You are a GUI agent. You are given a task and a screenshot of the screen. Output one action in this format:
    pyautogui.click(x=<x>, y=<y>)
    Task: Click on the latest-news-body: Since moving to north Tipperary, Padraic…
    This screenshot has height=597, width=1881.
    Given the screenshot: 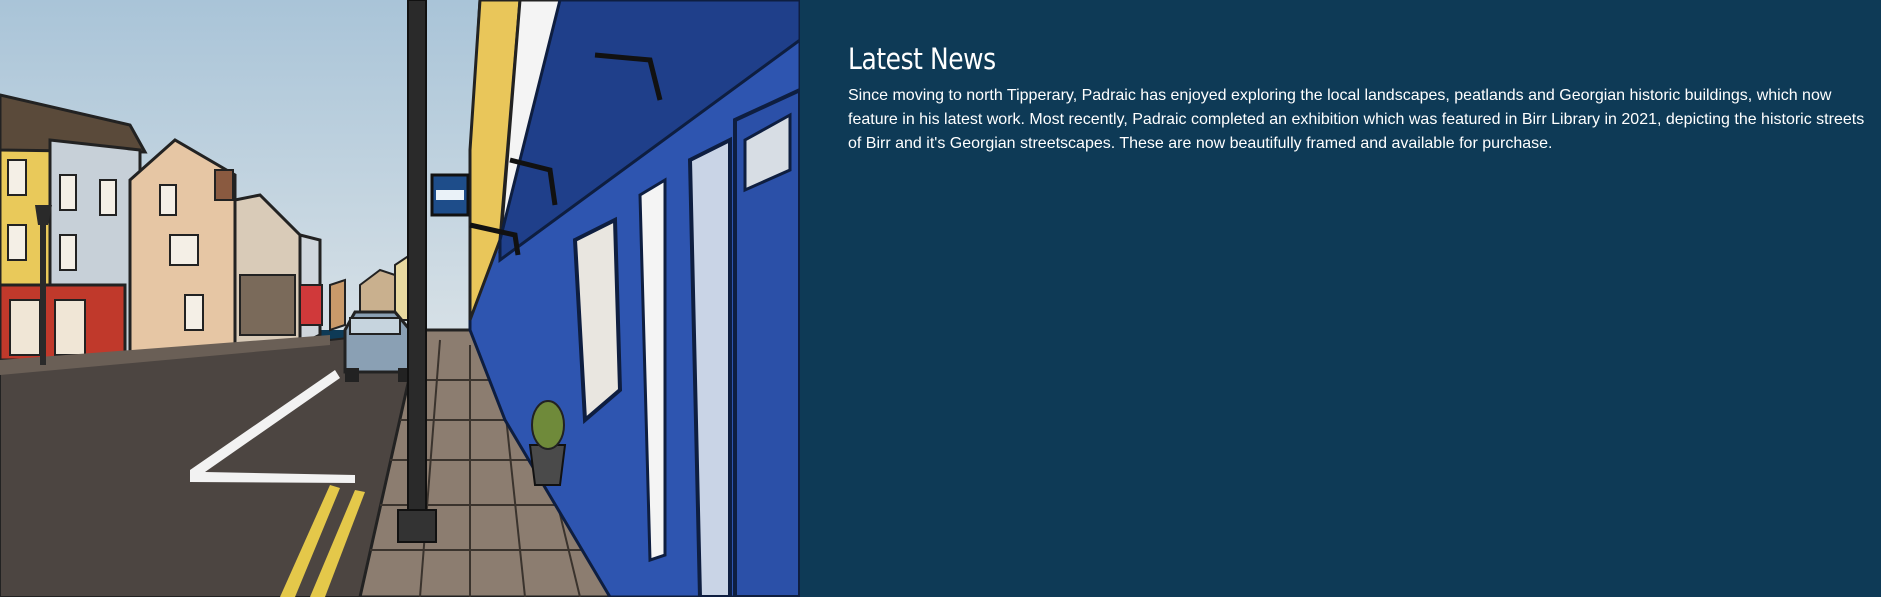 What is the action you would take?
    pyautogui.click(x=1356, y=119)
    